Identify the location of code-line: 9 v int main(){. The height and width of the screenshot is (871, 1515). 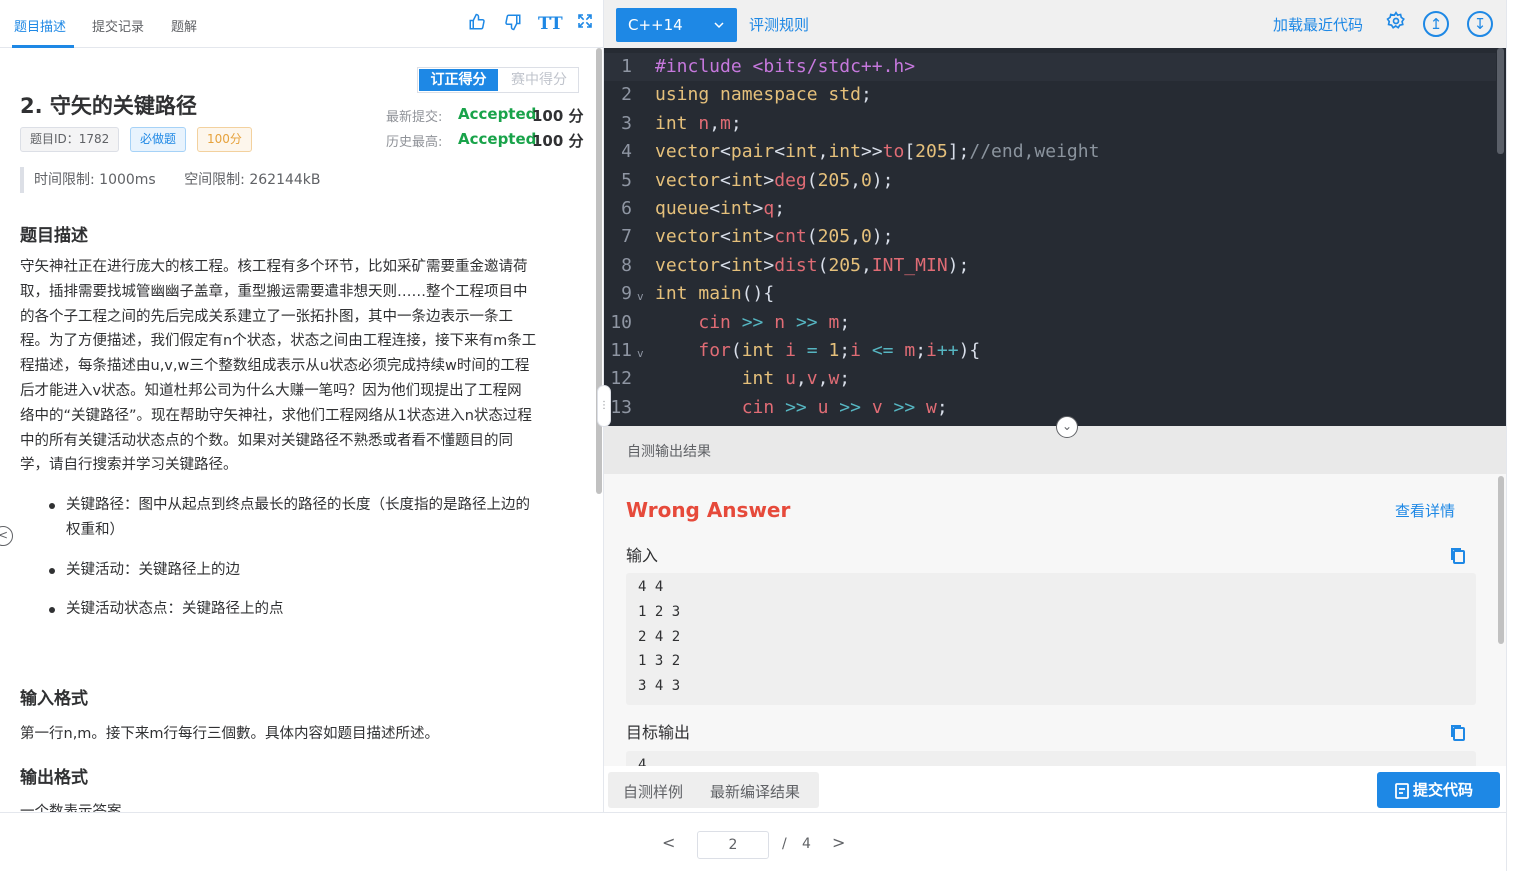
(1050, 294).